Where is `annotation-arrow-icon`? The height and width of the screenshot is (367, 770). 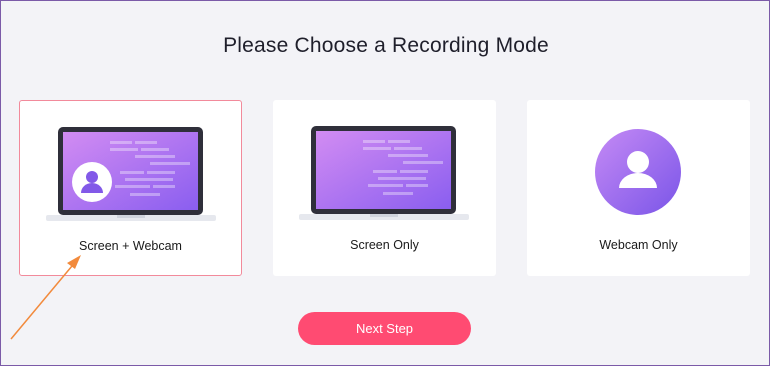 annotation-arrow-icon is located at coordinates (45, 297).